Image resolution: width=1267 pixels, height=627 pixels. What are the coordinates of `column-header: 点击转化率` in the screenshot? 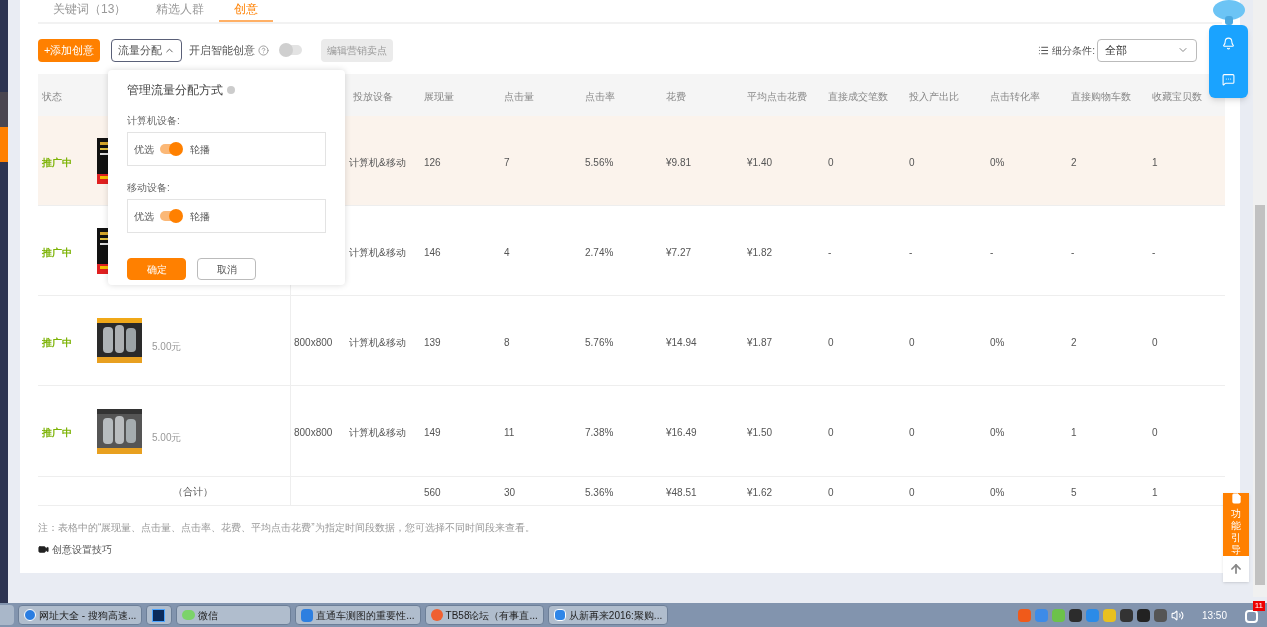 It's located at (1015, 96).